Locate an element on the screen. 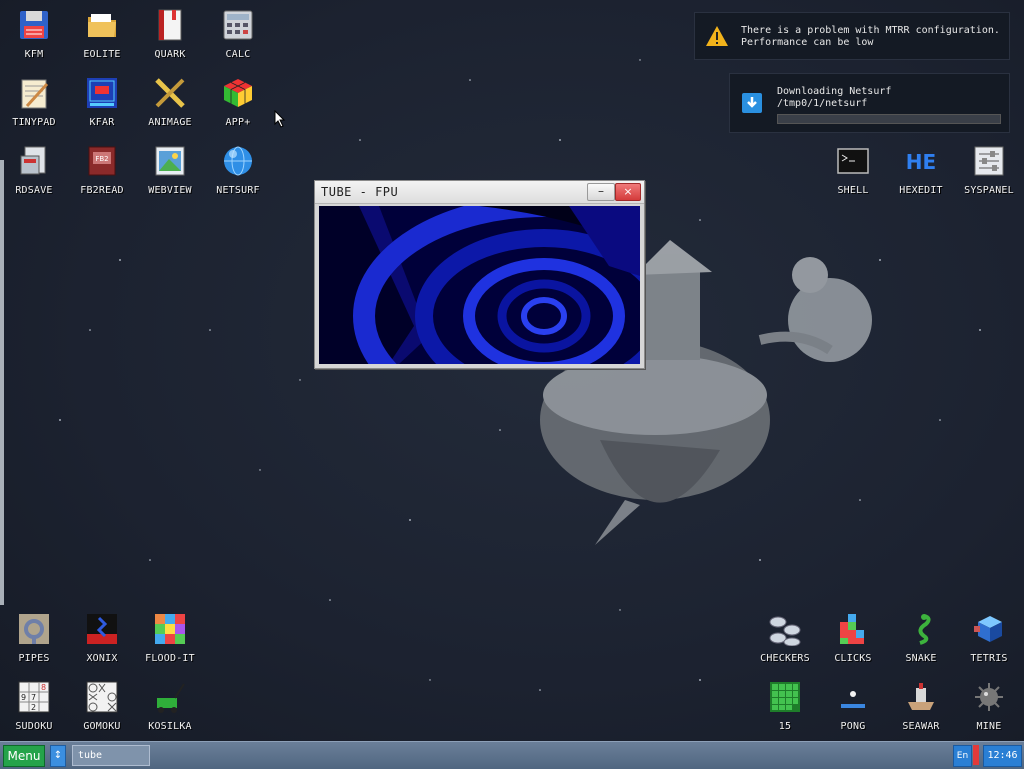  desktop-icon-kfm: KFM is located at coordinates (34, 33).